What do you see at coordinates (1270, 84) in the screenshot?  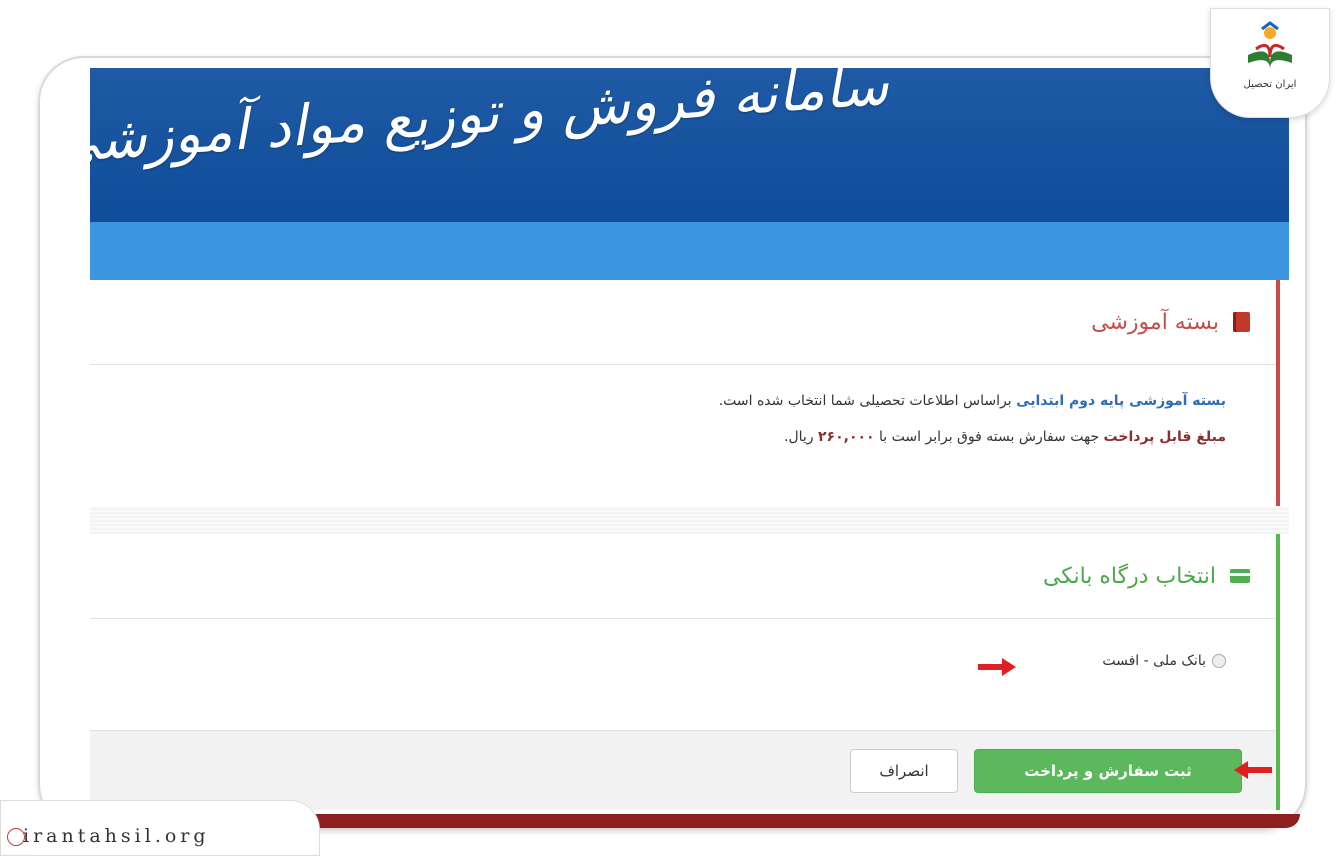 I see `logo-text: ایران تحصیل` at bounding box center [1270, 84].